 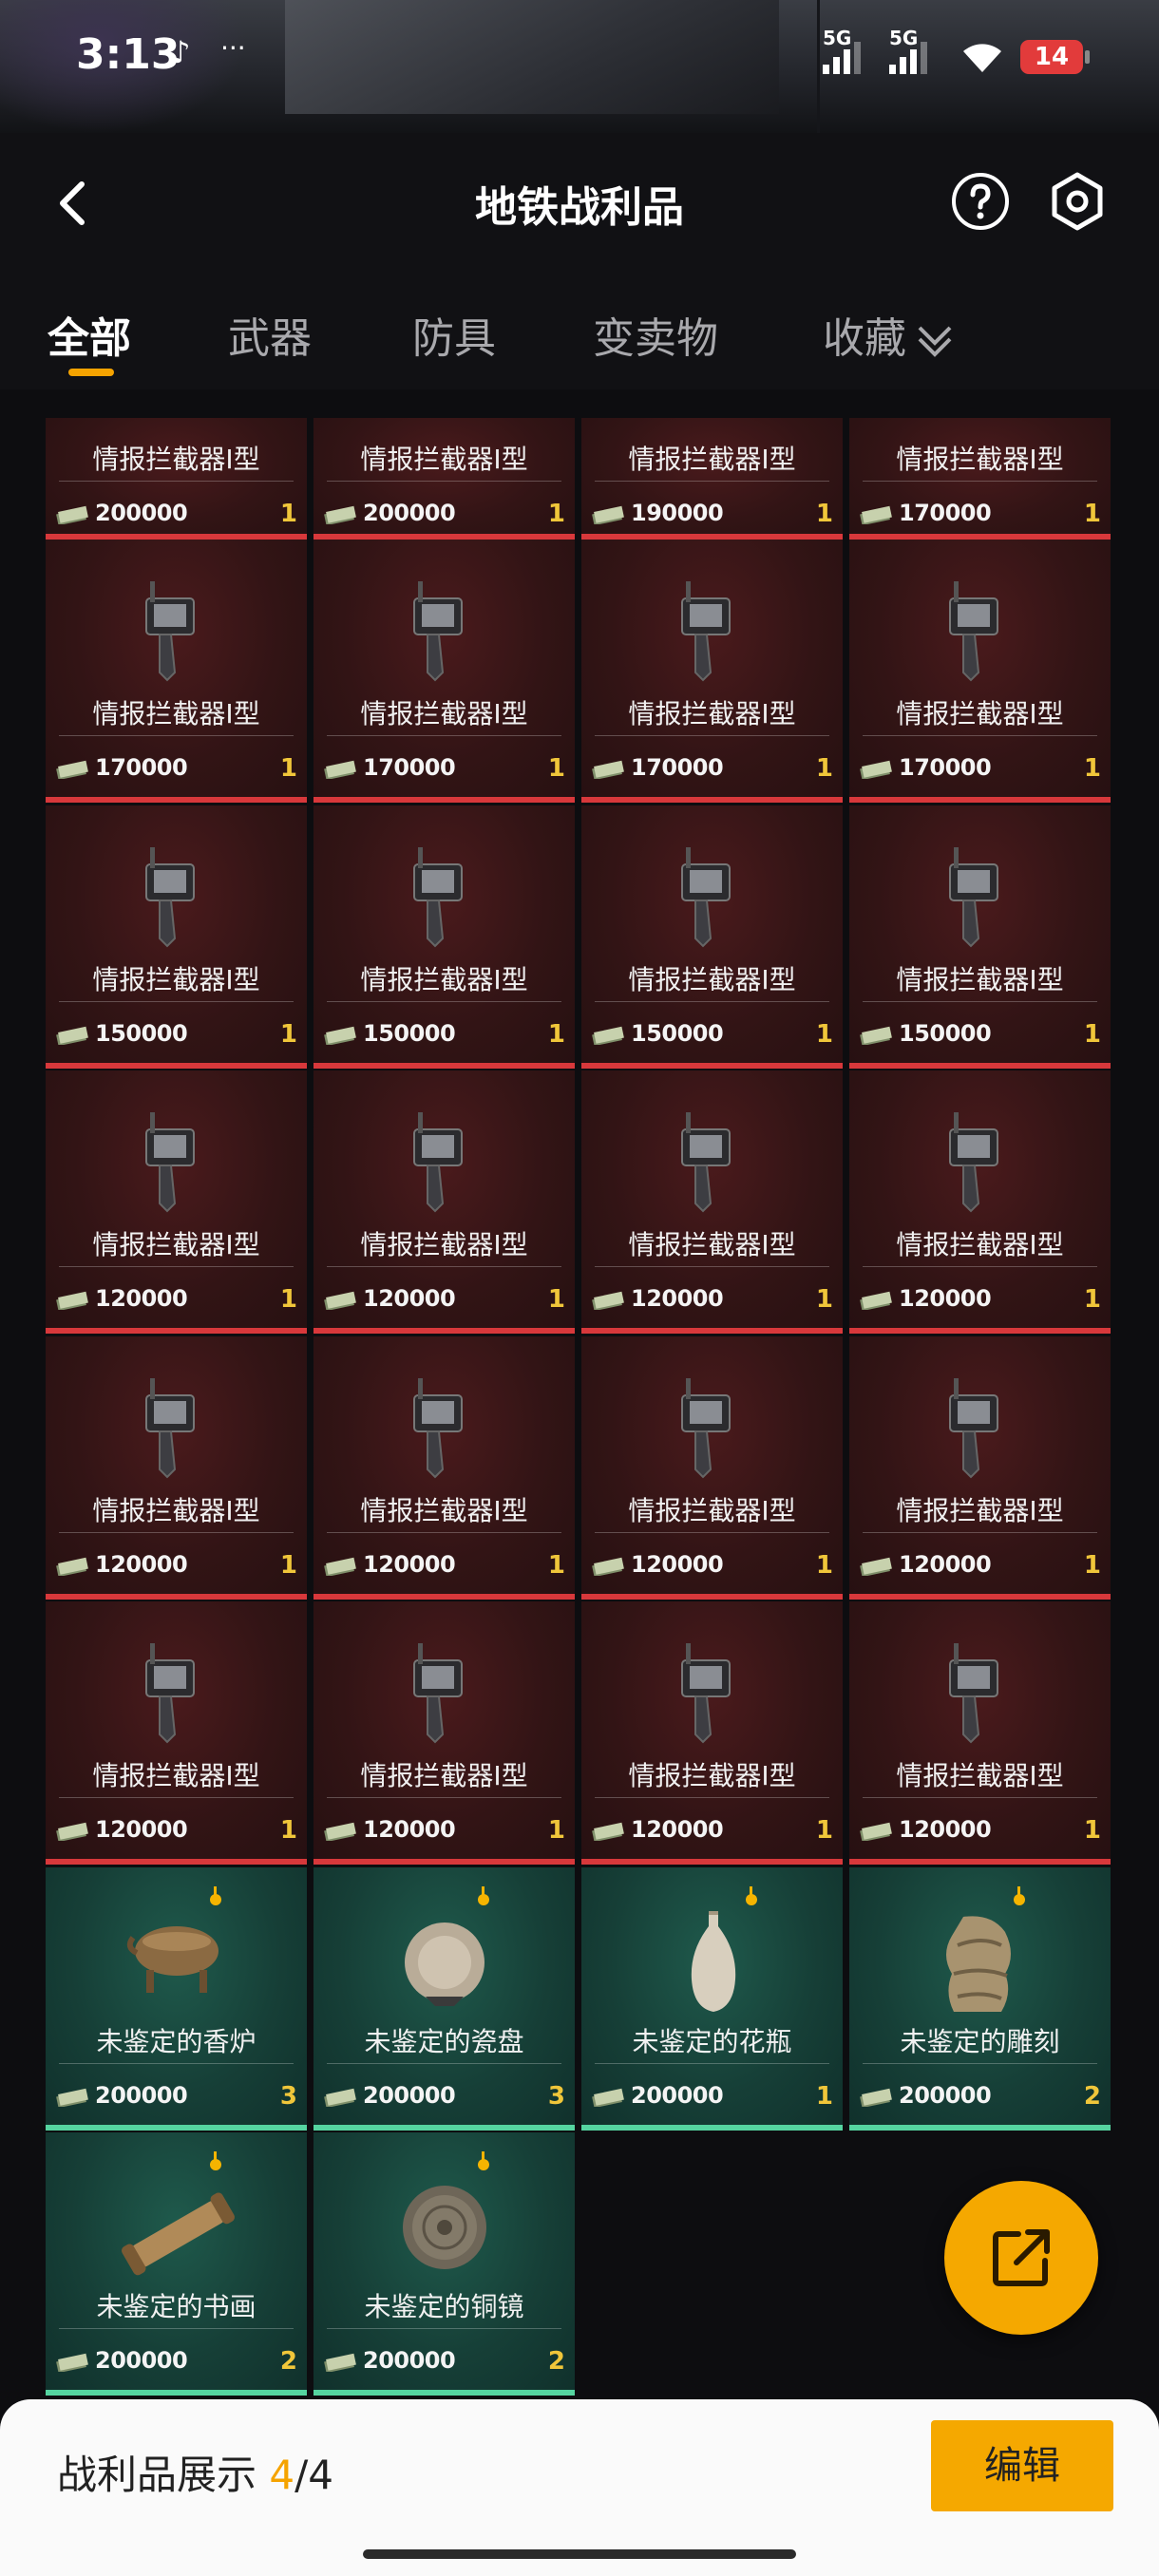 I want to click on item-price: 170000, so click(x=945, y=513).